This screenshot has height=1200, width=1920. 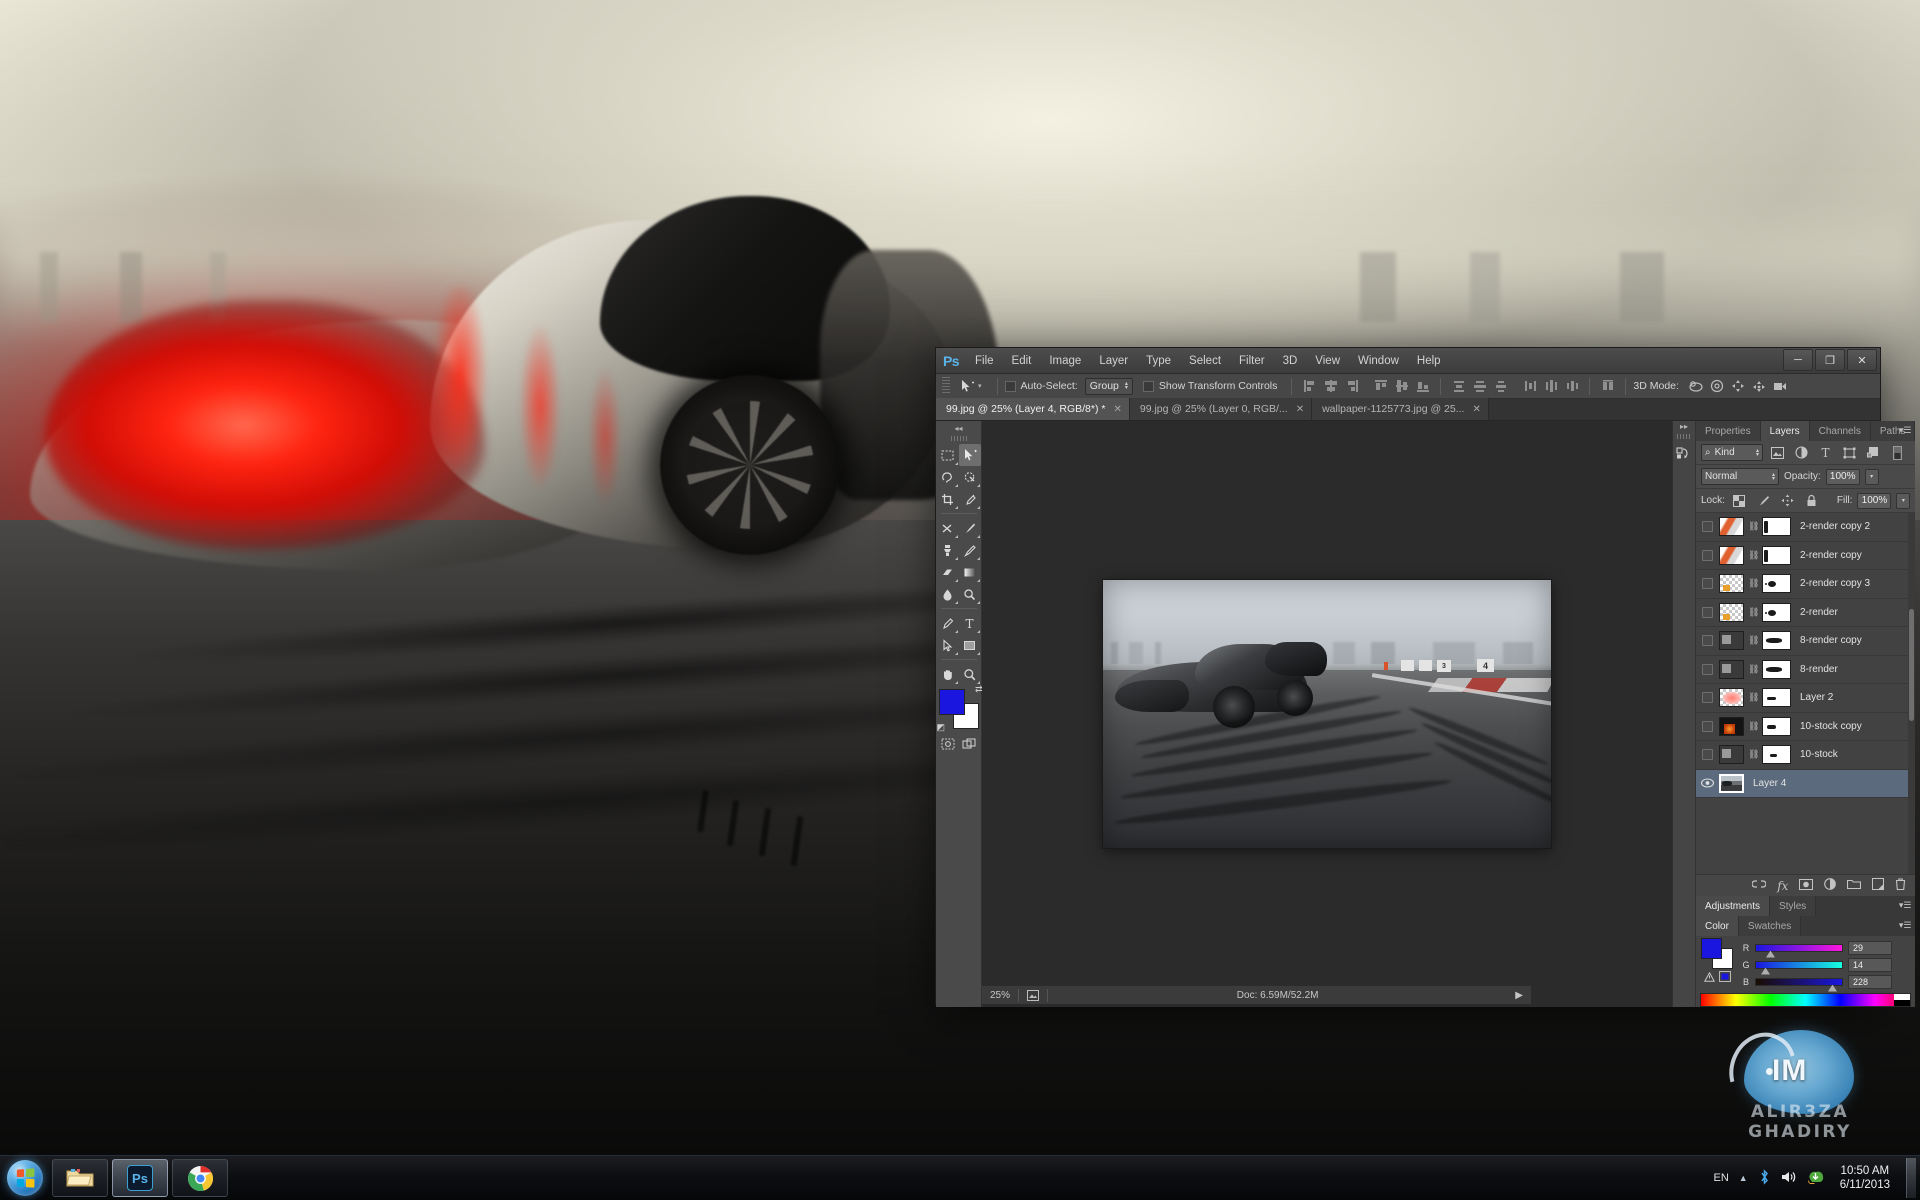 I want to click on clone-stamp-tool, so click(x=948, y=550).